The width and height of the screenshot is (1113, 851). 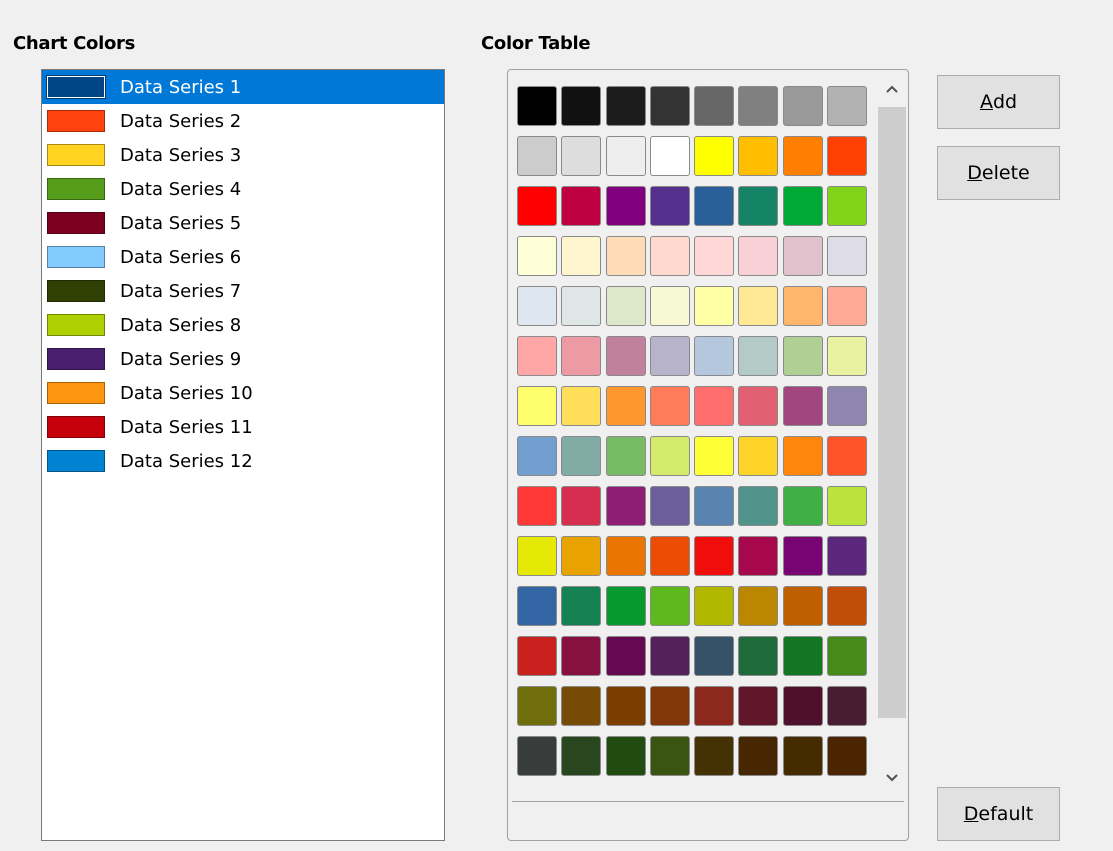 What do you see at coordinates (243, 325) in the screenshot?
I see `list-item: Data Series 8` at bounding box center [243, 325].